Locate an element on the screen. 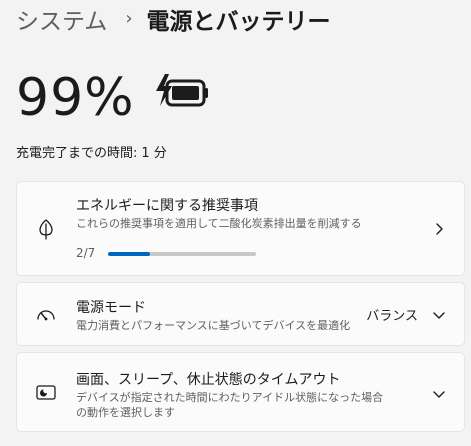  power-mode-dropdown: バランス is located at coordinates (392, 314).